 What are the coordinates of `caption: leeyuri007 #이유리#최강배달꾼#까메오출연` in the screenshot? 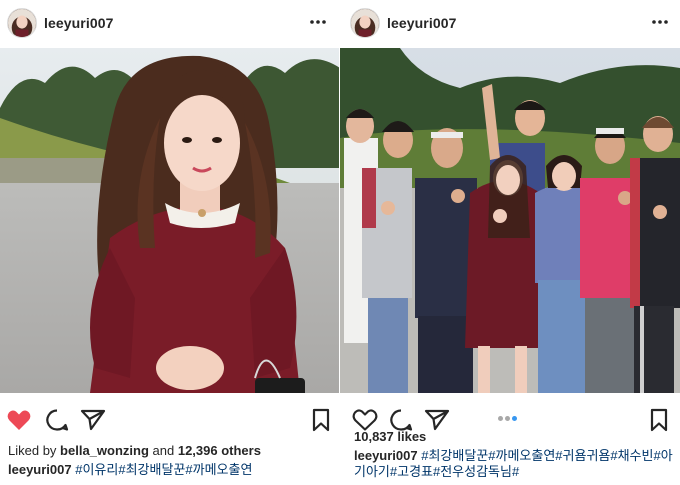 It's located at (173, 470).